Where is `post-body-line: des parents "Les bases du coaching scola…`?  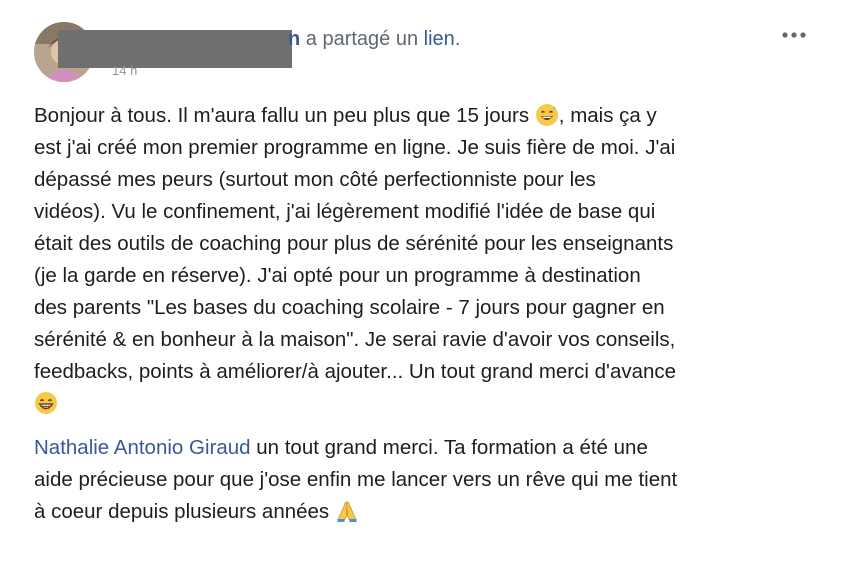
post-body-line: des parents "Les bases du coaching scola… is located at coordinates (429, 308).